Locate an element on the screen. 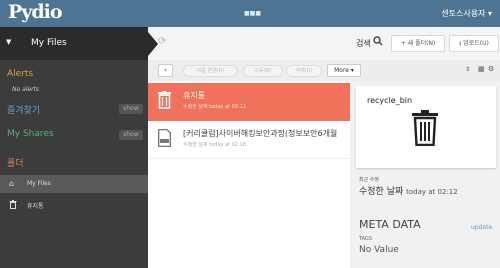 This screenshot has height=268, width=500. recent-modified-main: 수정한 날짜 is located at coordinates (381, 192).